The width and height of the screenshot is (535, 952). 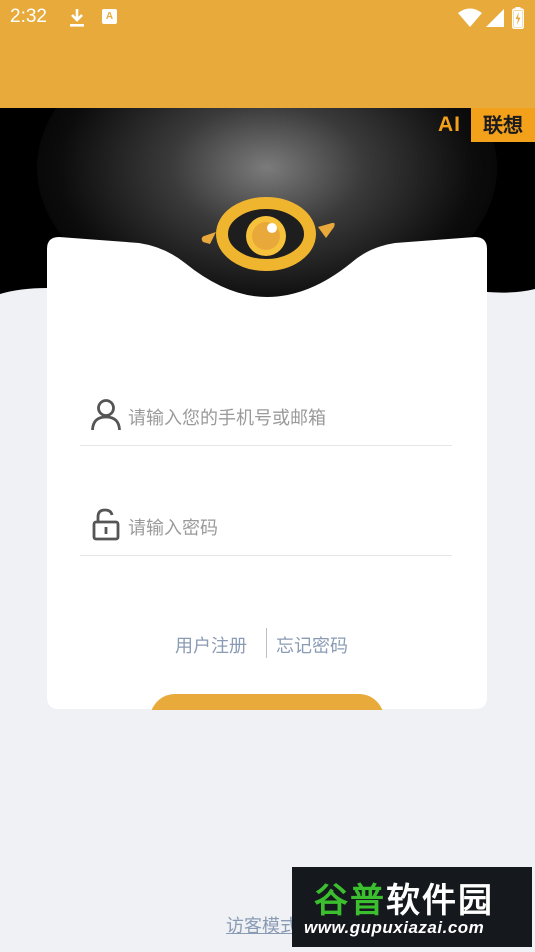 What do you see at coordinates (173, 528) in the screenshot?
I see `password-input-placeholder: 请输入密码` at bounding box center [173, 528].